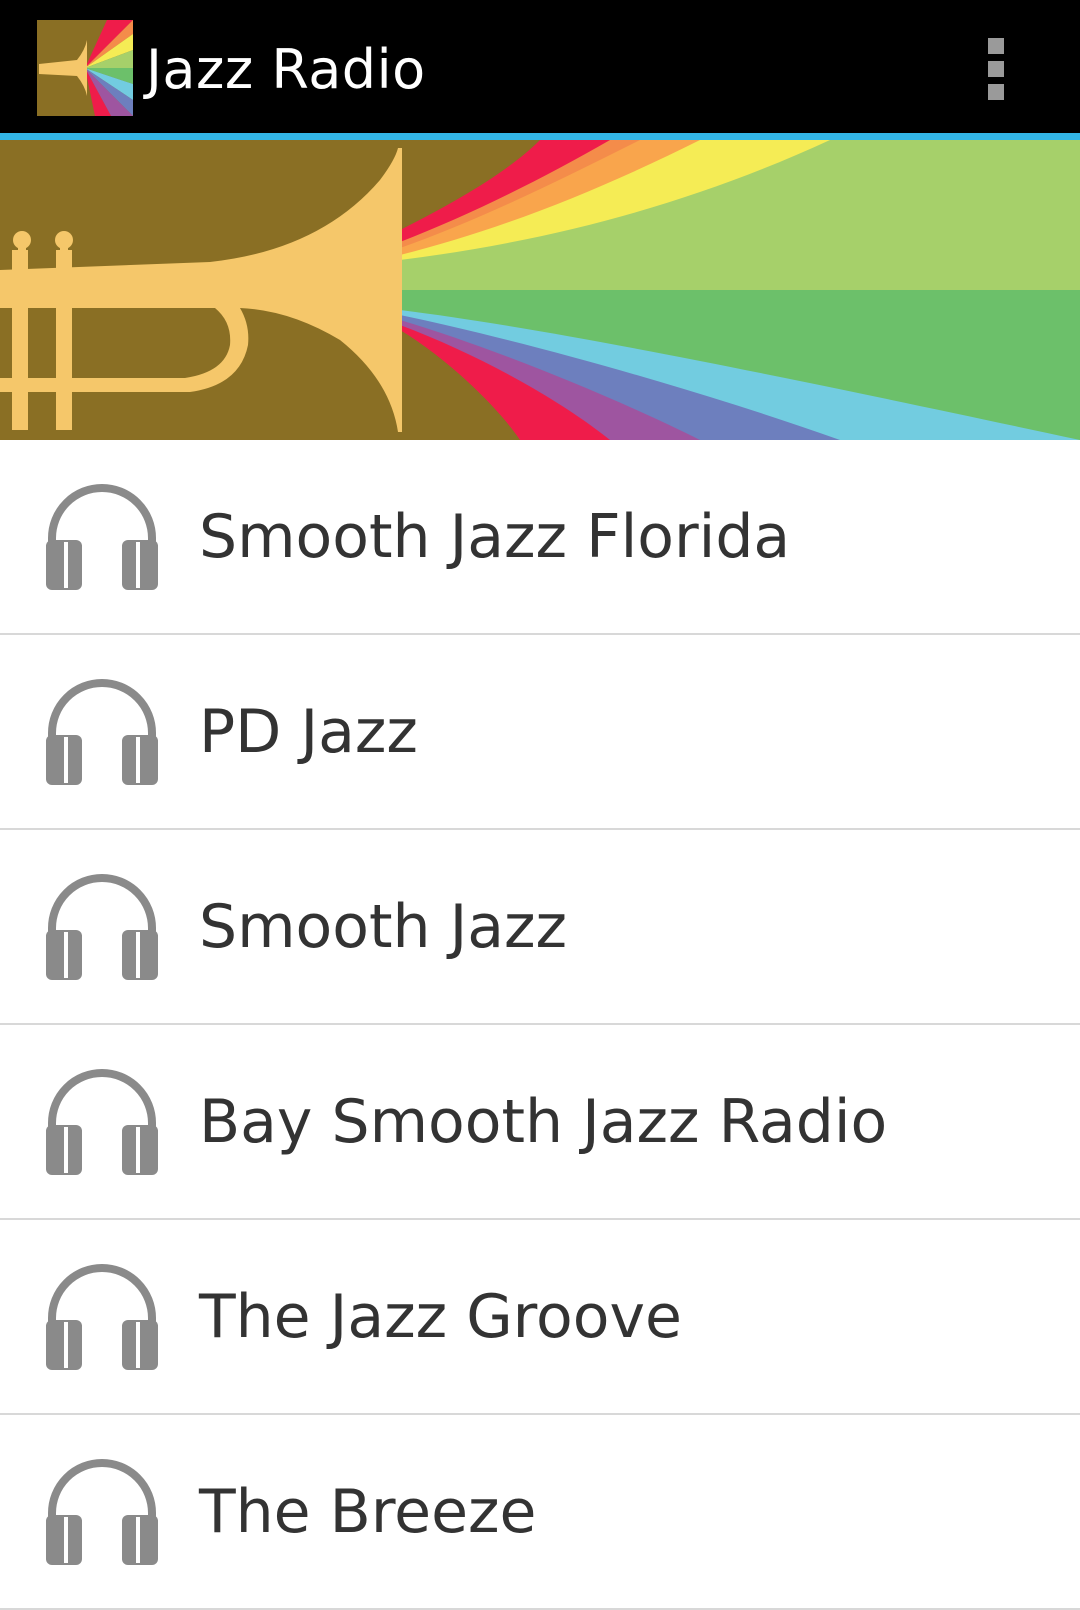 The height and width of the screenshot is (1610, 1080). What do you see at coordinates (540, 1512) in the screenshot?
I see `station-row: The Breeze` at bounding box center [540, 1512].